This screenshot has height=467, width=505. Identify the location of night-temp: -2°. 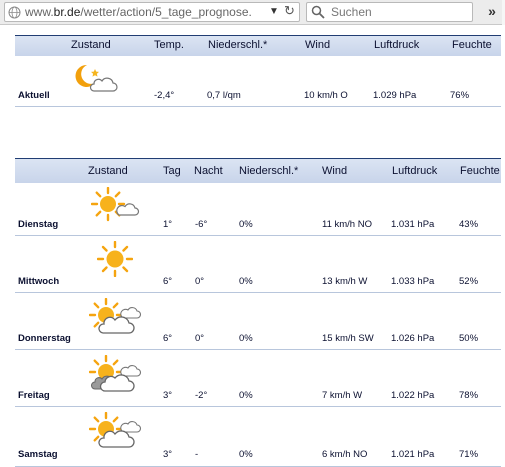
(201, 395).